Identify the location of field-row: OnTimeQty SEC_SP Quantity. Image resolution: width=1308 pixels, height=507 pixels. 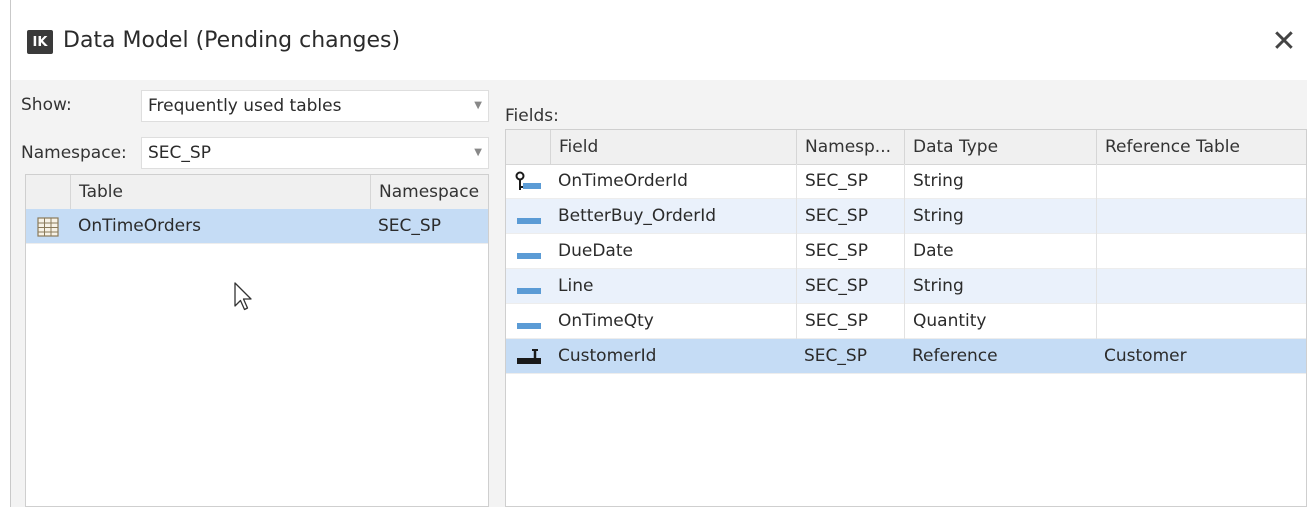
(906, 321).